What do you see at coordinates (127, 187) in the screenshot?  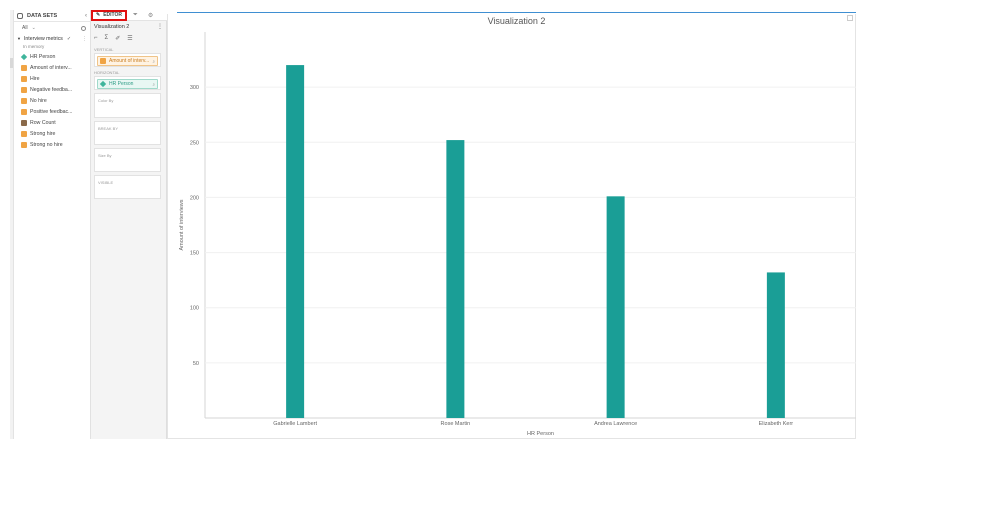 I see `visible-shelf: VISIBLE` at bounding box center [127, 187].